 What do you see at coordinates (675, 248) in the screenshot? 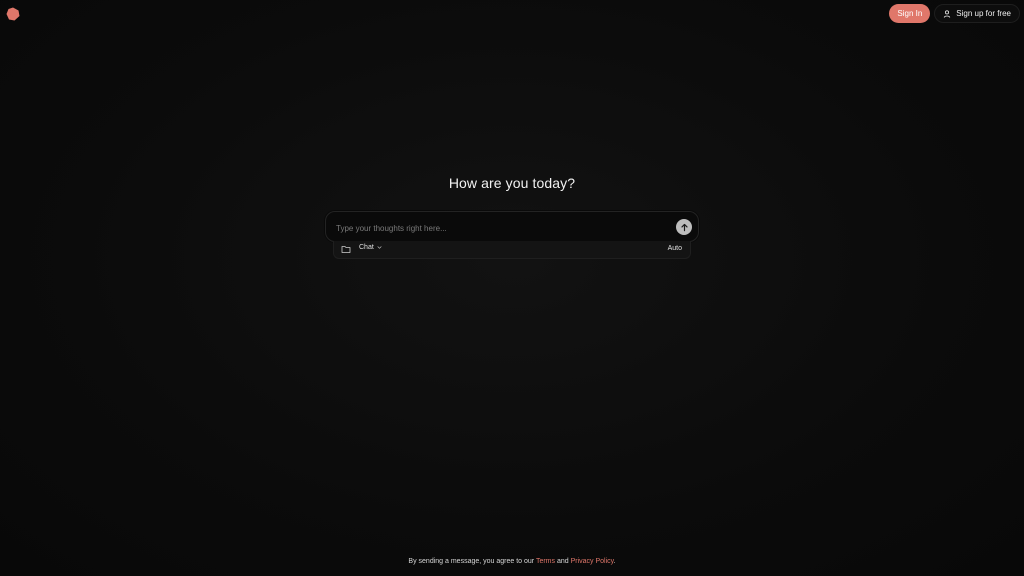
I see `auto-model-selector: Auto` at bounding box center [675, 248].